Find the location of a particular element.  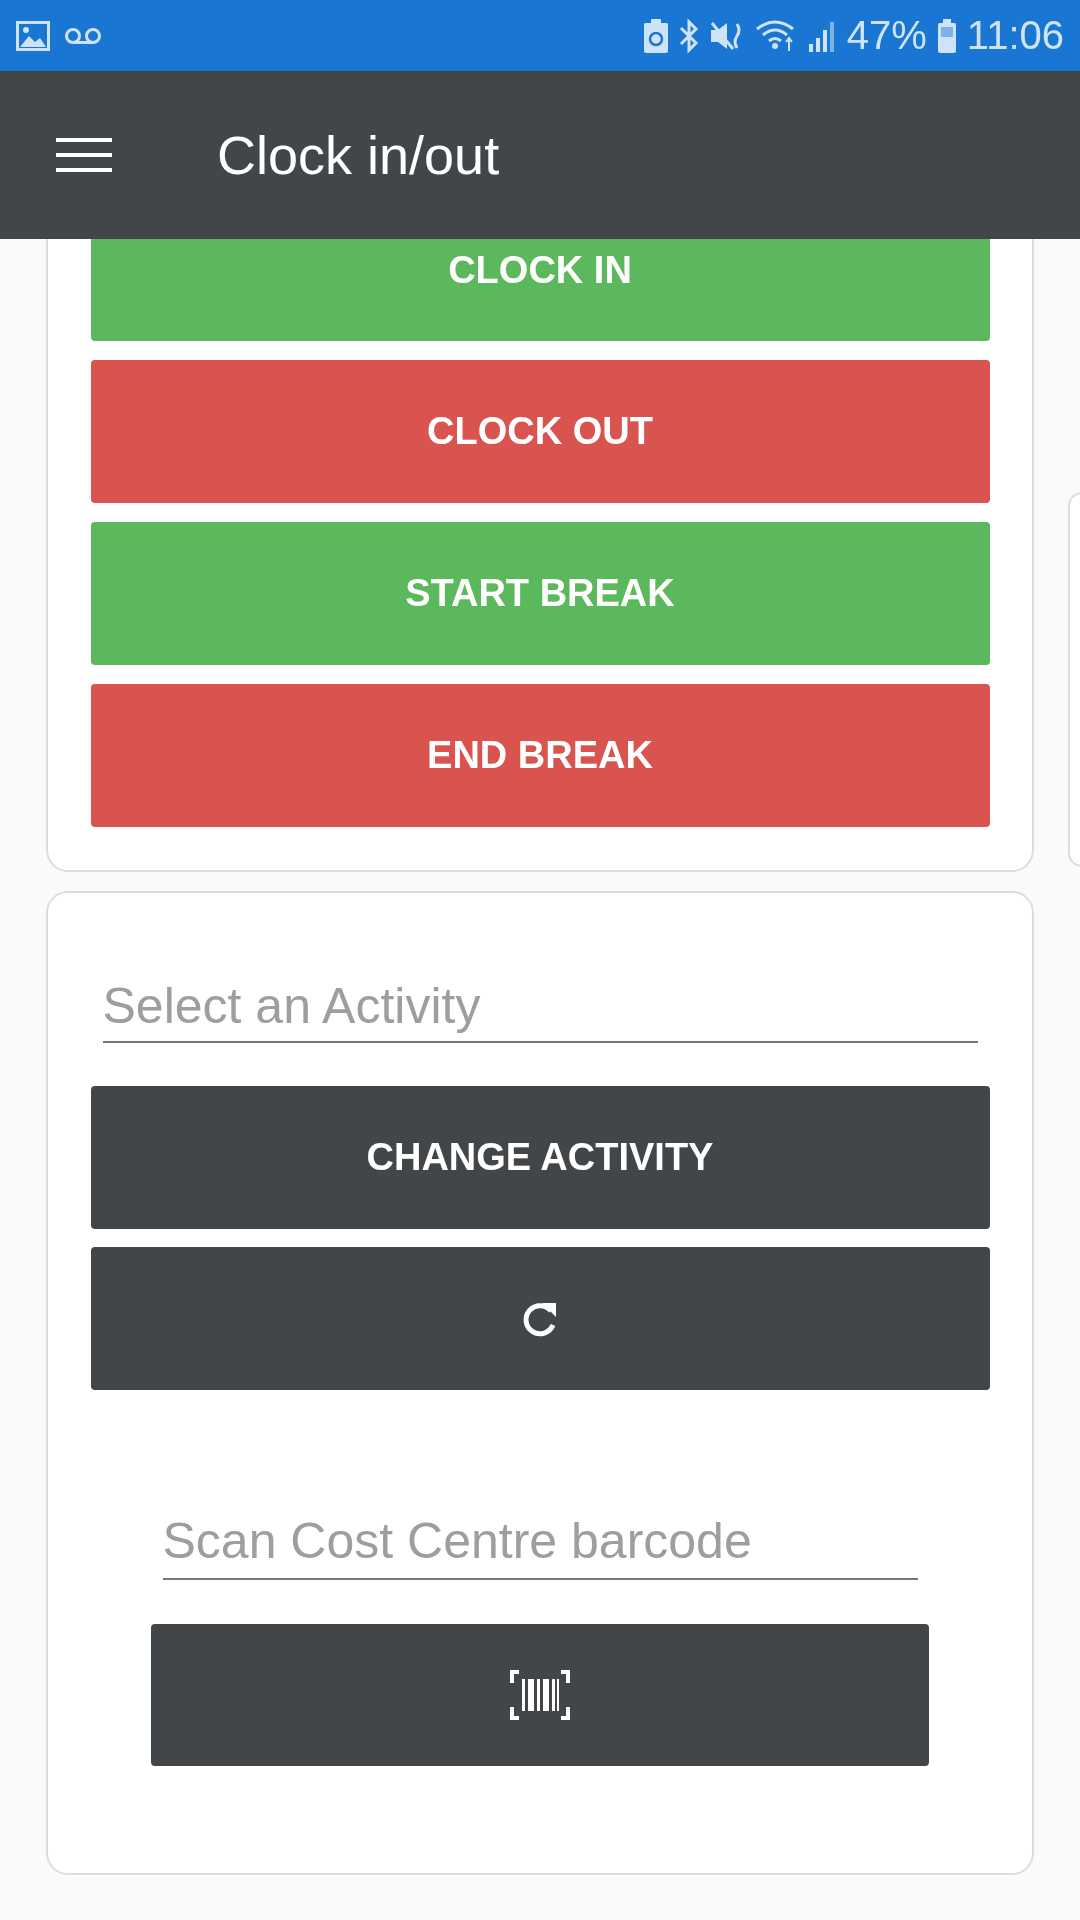

battery-percent: 47% is located at coordinates (886, 35).